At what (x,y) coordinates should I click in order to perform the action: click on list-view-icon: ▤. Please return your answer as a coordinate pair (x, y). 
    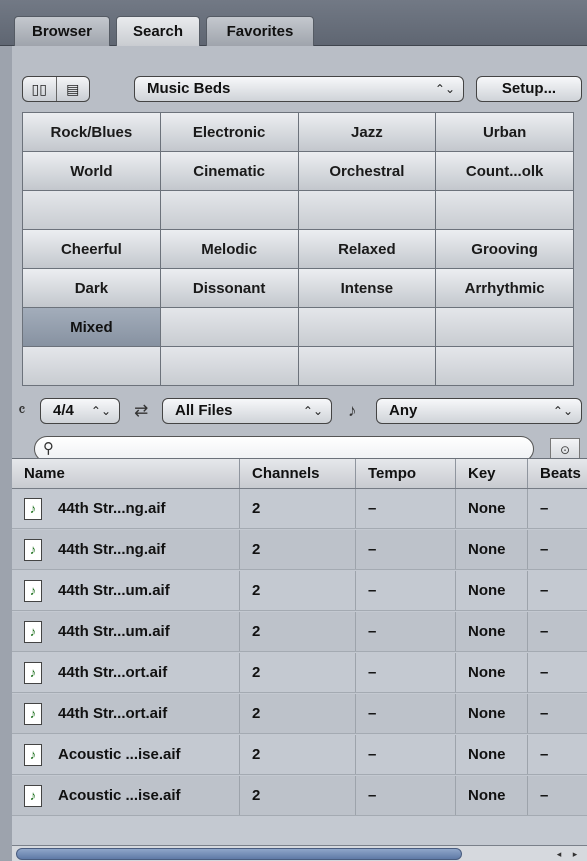
    Looking at the image, I should click on (73, 89).